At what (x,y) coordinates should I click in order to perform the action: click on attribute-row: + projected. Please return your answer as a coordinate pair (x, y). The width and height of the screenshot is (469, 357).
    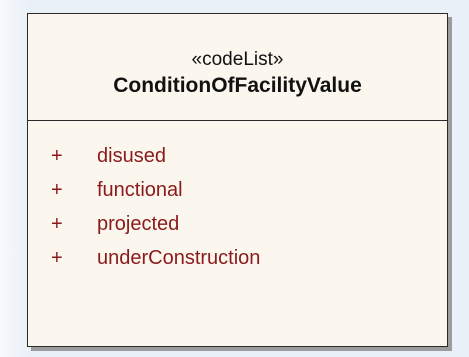
    Looking at the image, I should click on (249, 224).